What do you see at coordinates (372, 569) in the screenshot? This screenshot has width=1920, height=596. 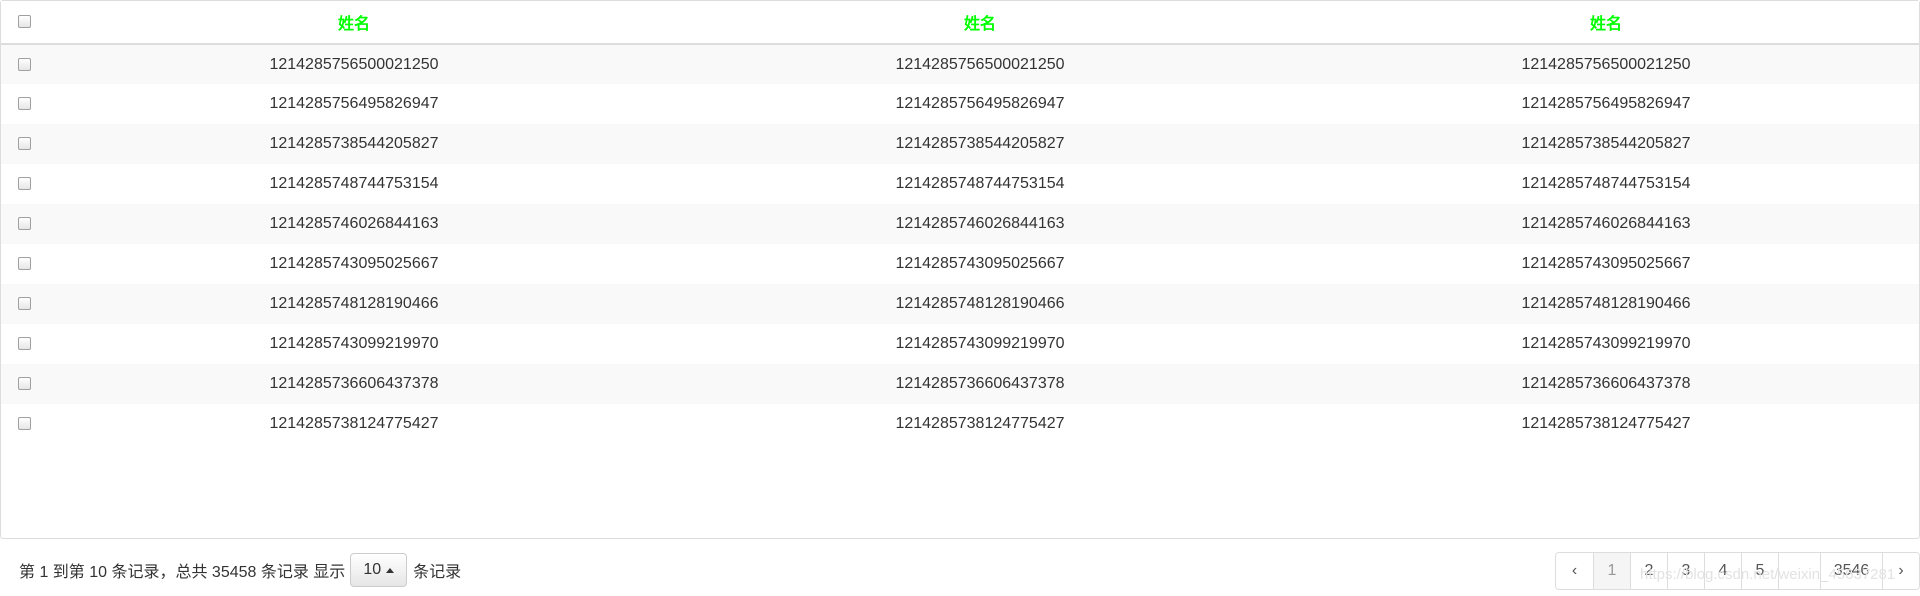 I see `page-size-value: 10` at bounding box center [372, 569].